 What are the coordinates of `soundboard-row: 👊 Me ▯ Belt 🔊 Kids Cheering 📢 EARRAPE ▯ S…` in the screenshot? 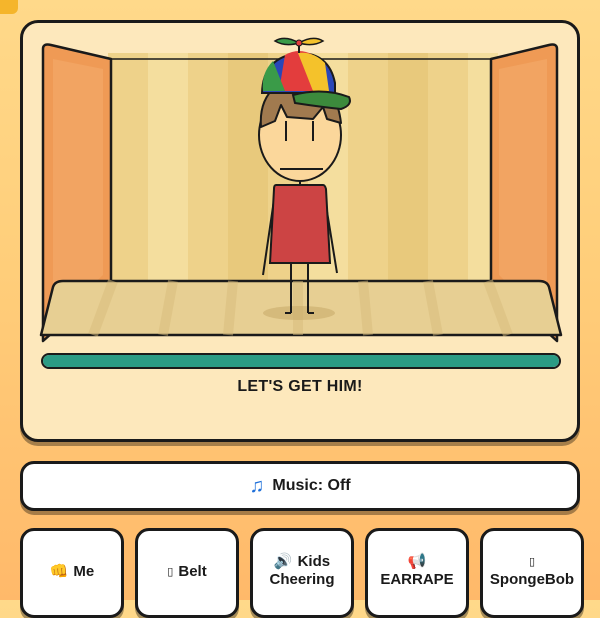 It's located at (310, 573).